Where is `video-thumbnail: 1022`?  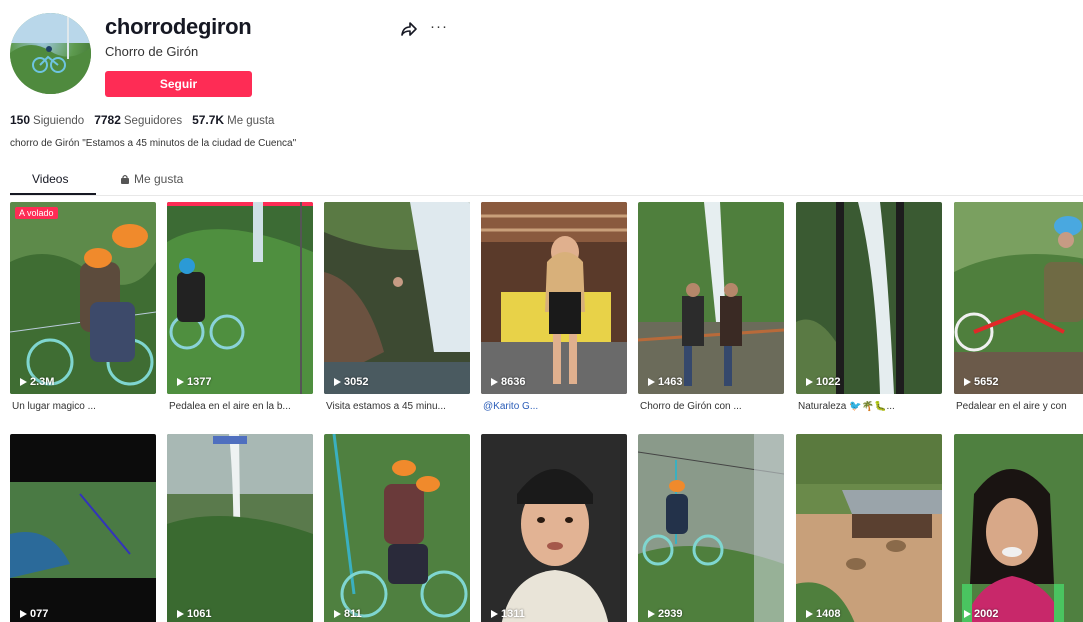 video-thumbnail: 1022 is located at coordinates (869, 298).